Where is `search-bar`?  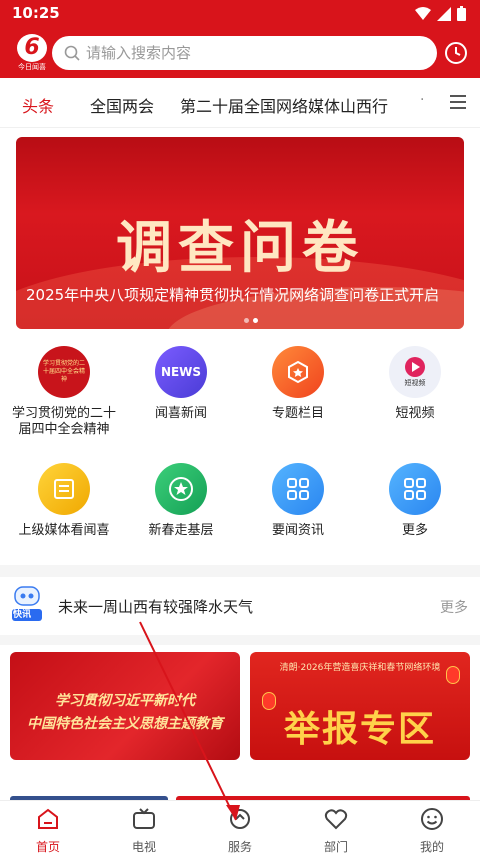
search-bar is located at coordinates (244, 53).